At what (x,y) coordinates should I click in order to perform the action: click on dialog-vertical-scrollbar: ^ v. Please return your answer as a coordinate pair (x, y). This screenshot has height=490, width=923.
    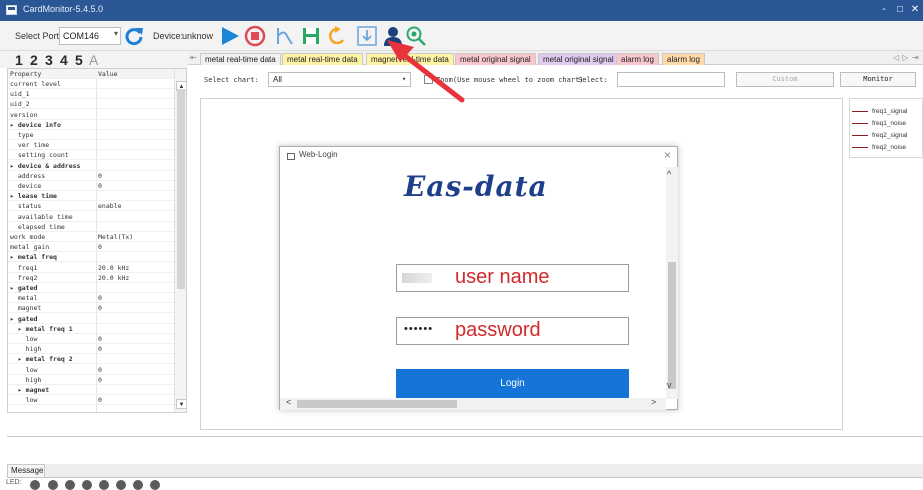
    Looking at the image, I should click on (672, 283).